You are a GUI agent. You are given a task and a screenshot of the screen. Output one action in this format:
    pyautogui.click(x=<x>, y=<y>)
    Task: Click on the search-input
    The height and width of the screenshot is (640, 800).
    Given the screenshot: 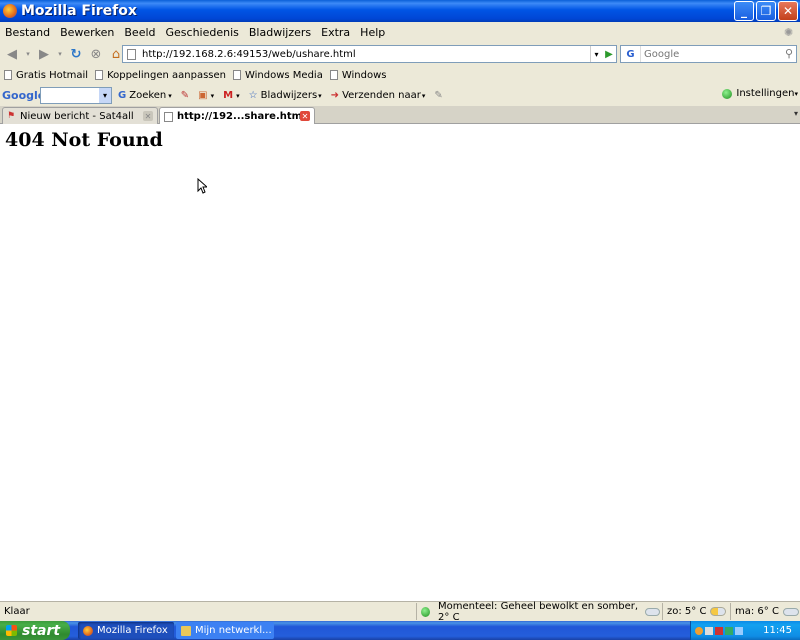 What is the action you would take?
    pyautogui.click(x=714, y=54)
    